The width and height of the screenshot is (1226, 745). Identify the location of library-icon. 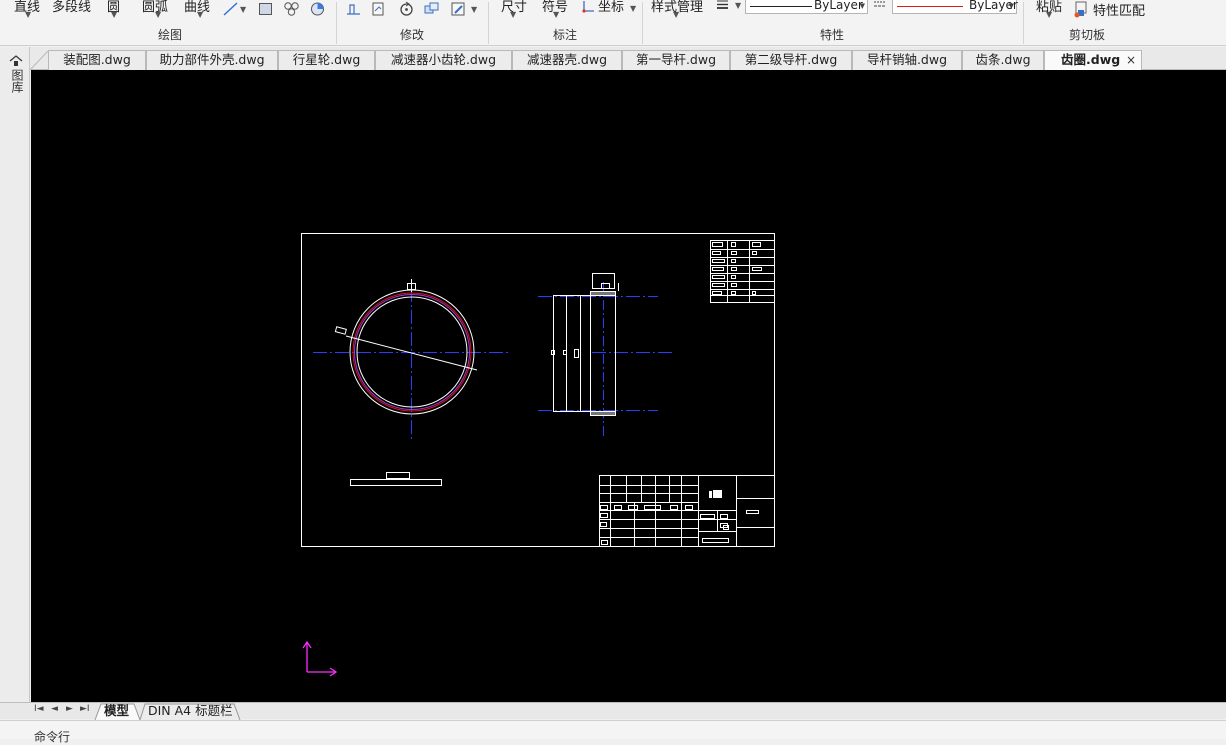
(16, 61).